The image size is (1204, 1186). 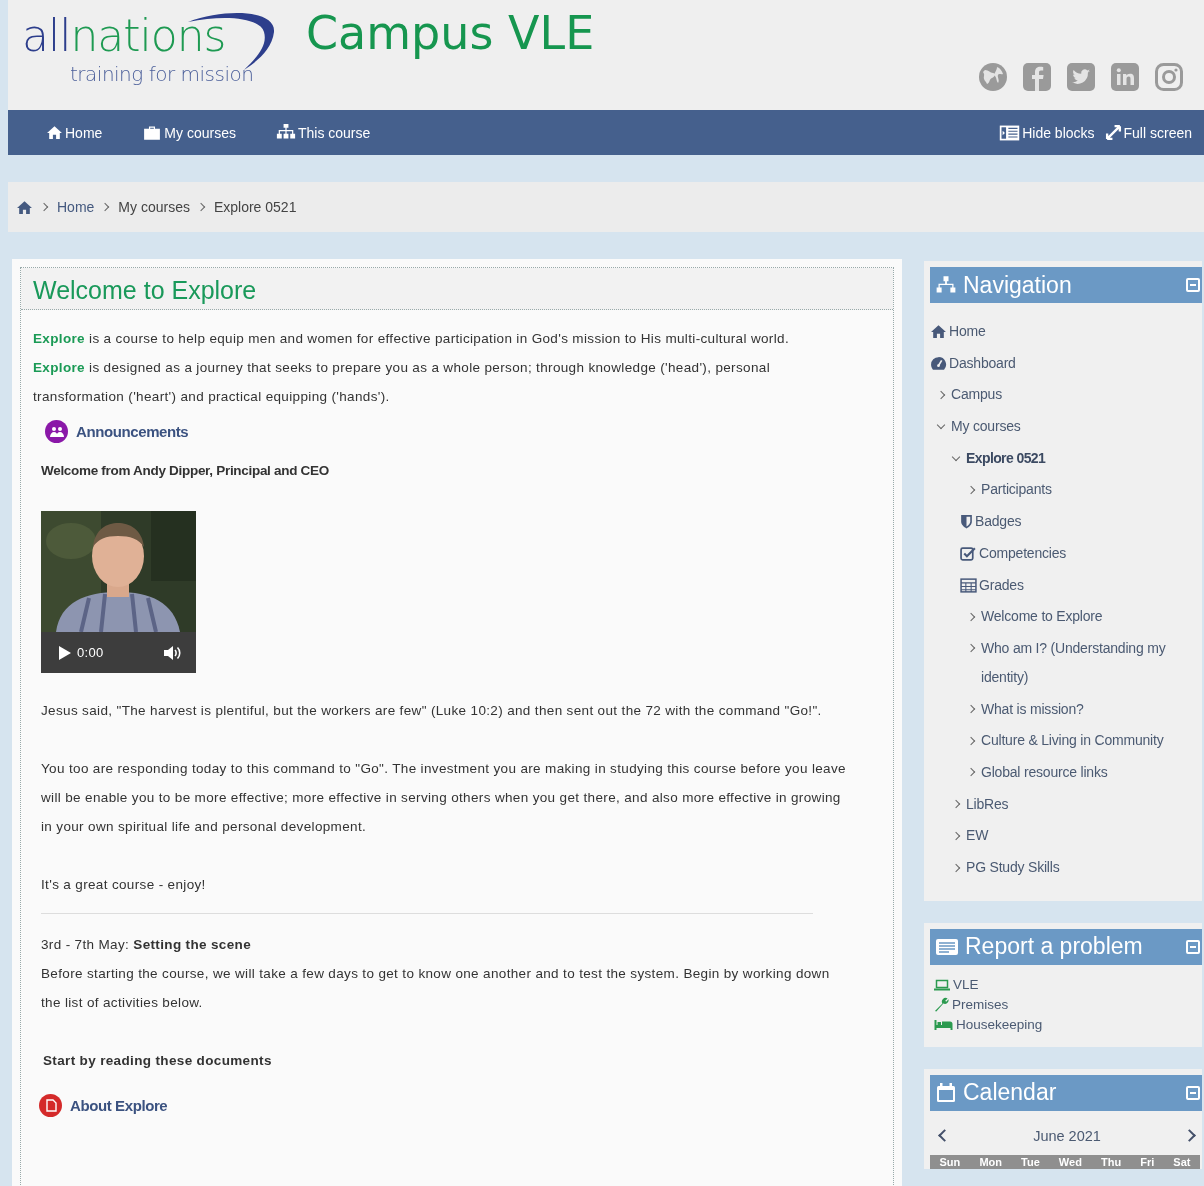 I want to click on video-time: 0:00, so click(x=90, y=653).